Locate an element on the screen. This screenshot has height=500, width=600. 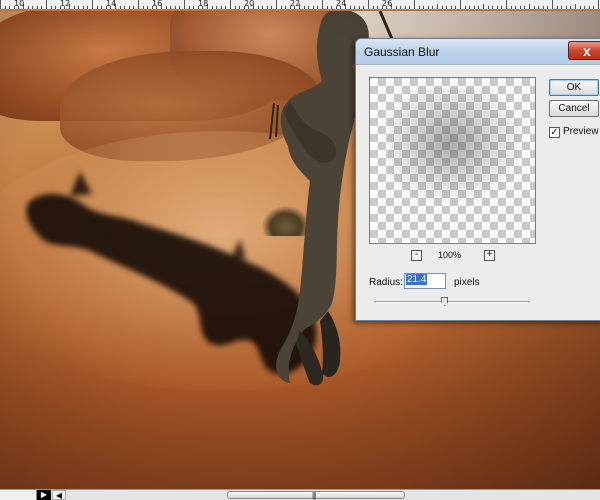
ruler-label: 14 is located at coordinates (111, 4).